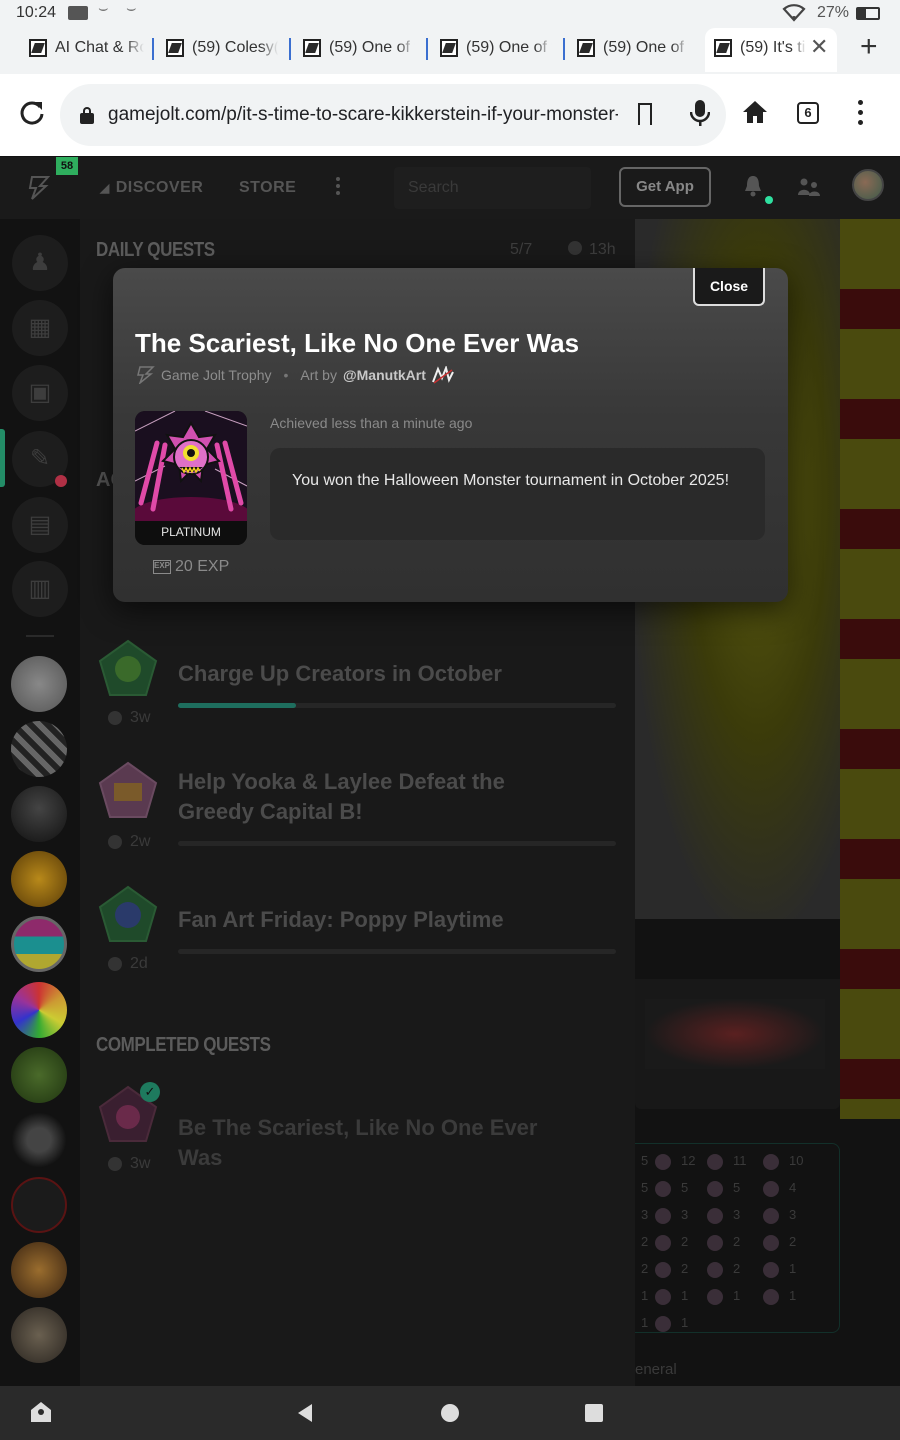 Image resolution: width=900 pixels, height=1440 pixels. Describe the element at coordinates (357, 699) in the screenshot. I see `quest-item: Charge Up Creators in October 3w` at that location.